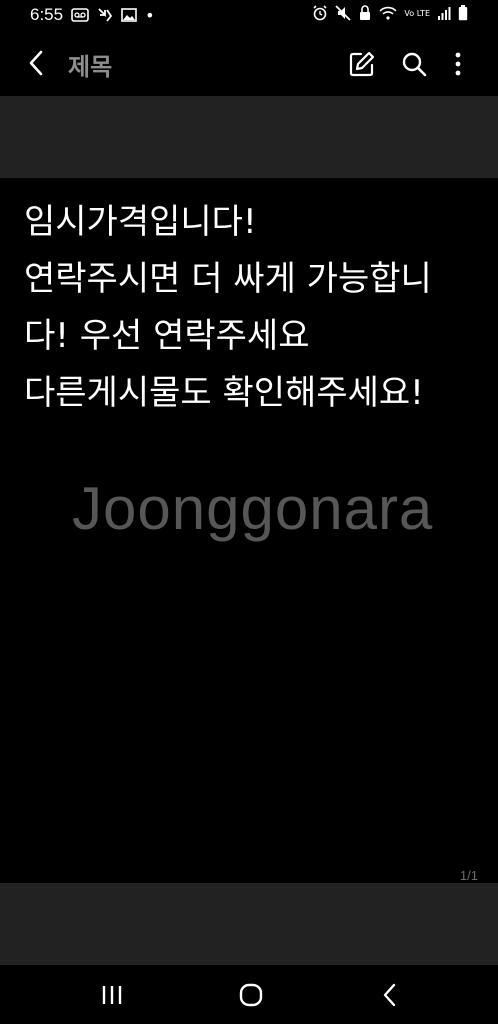 The width and height of the screenshot is (498, 1024). What do you see at coordinates (105, 15) in the screenshot?
I see `missed-call-icon` at bounding box center [105, 15].